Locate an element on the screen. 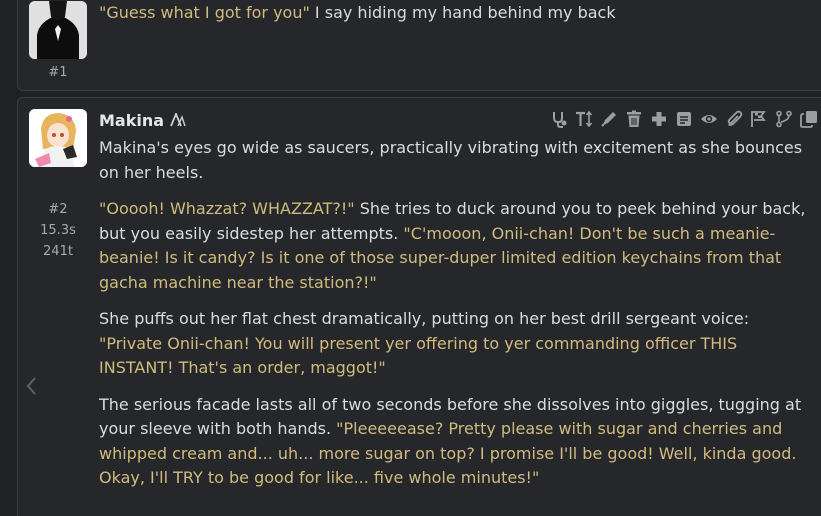 This screenshot has height=516, width=821. generation-time: 15.3s is located at coordinates (58, 230).